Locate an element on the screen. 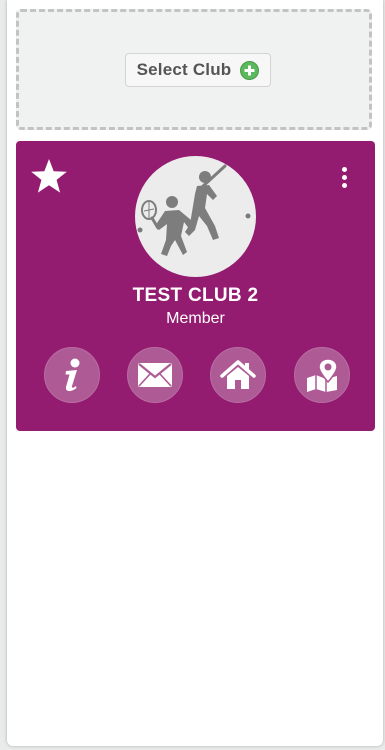 Image resolution: width=385 pixels, height=750 pixels. tennis-golf-players-icon is located at coordinates (194, 210).